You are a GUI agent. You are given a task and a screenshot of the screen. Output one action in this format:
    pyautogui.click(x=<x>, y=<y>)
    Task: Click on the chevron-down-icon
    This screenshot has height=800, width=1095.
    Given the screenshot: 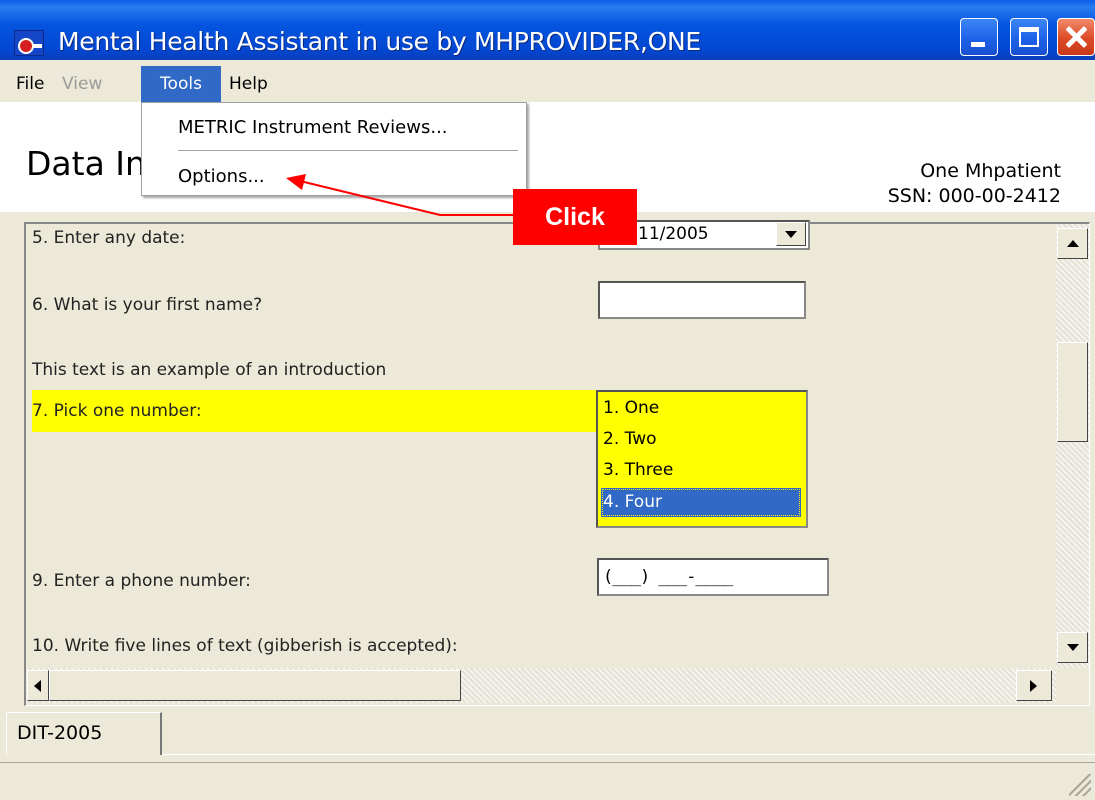 What is the action you would take?
    pyautogui.click(x=791, y=234)
    